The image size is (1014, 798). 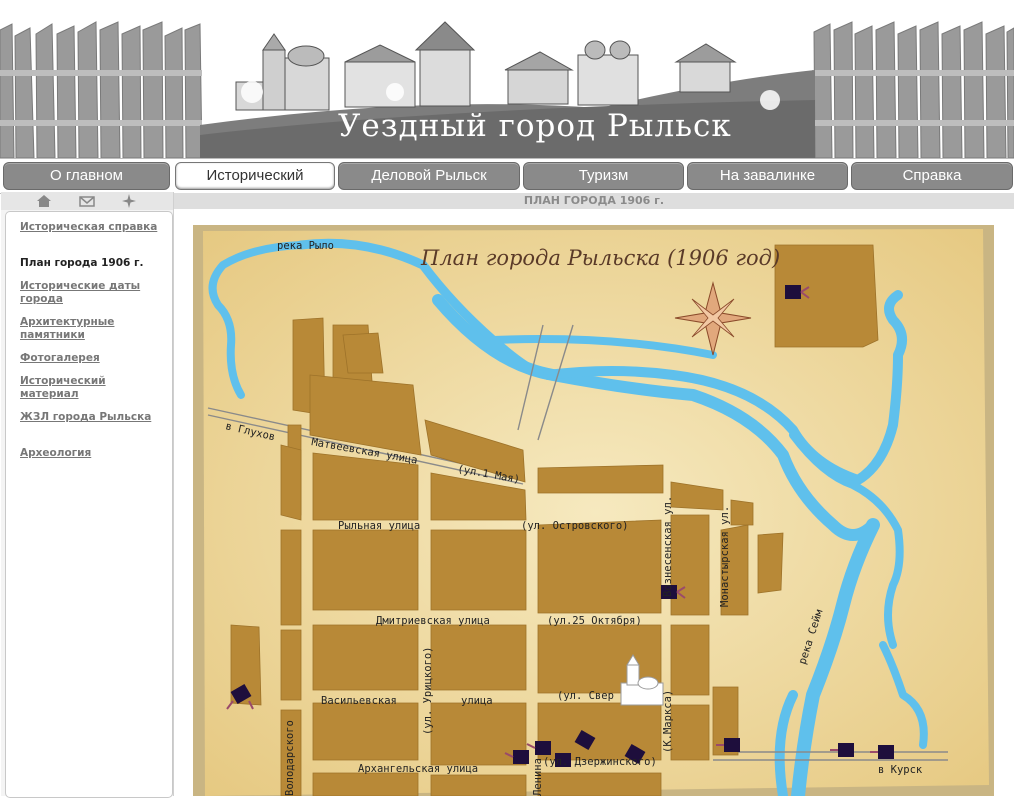 I want to click on street-label: (К.Маркса), so click(x=668, y=721).